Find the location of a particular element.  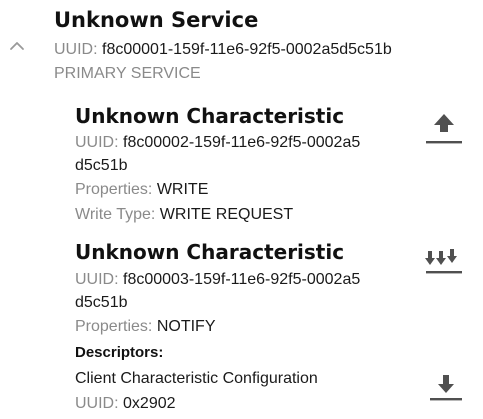

service-title: Unknown Service is located at coordinates (156, 20).